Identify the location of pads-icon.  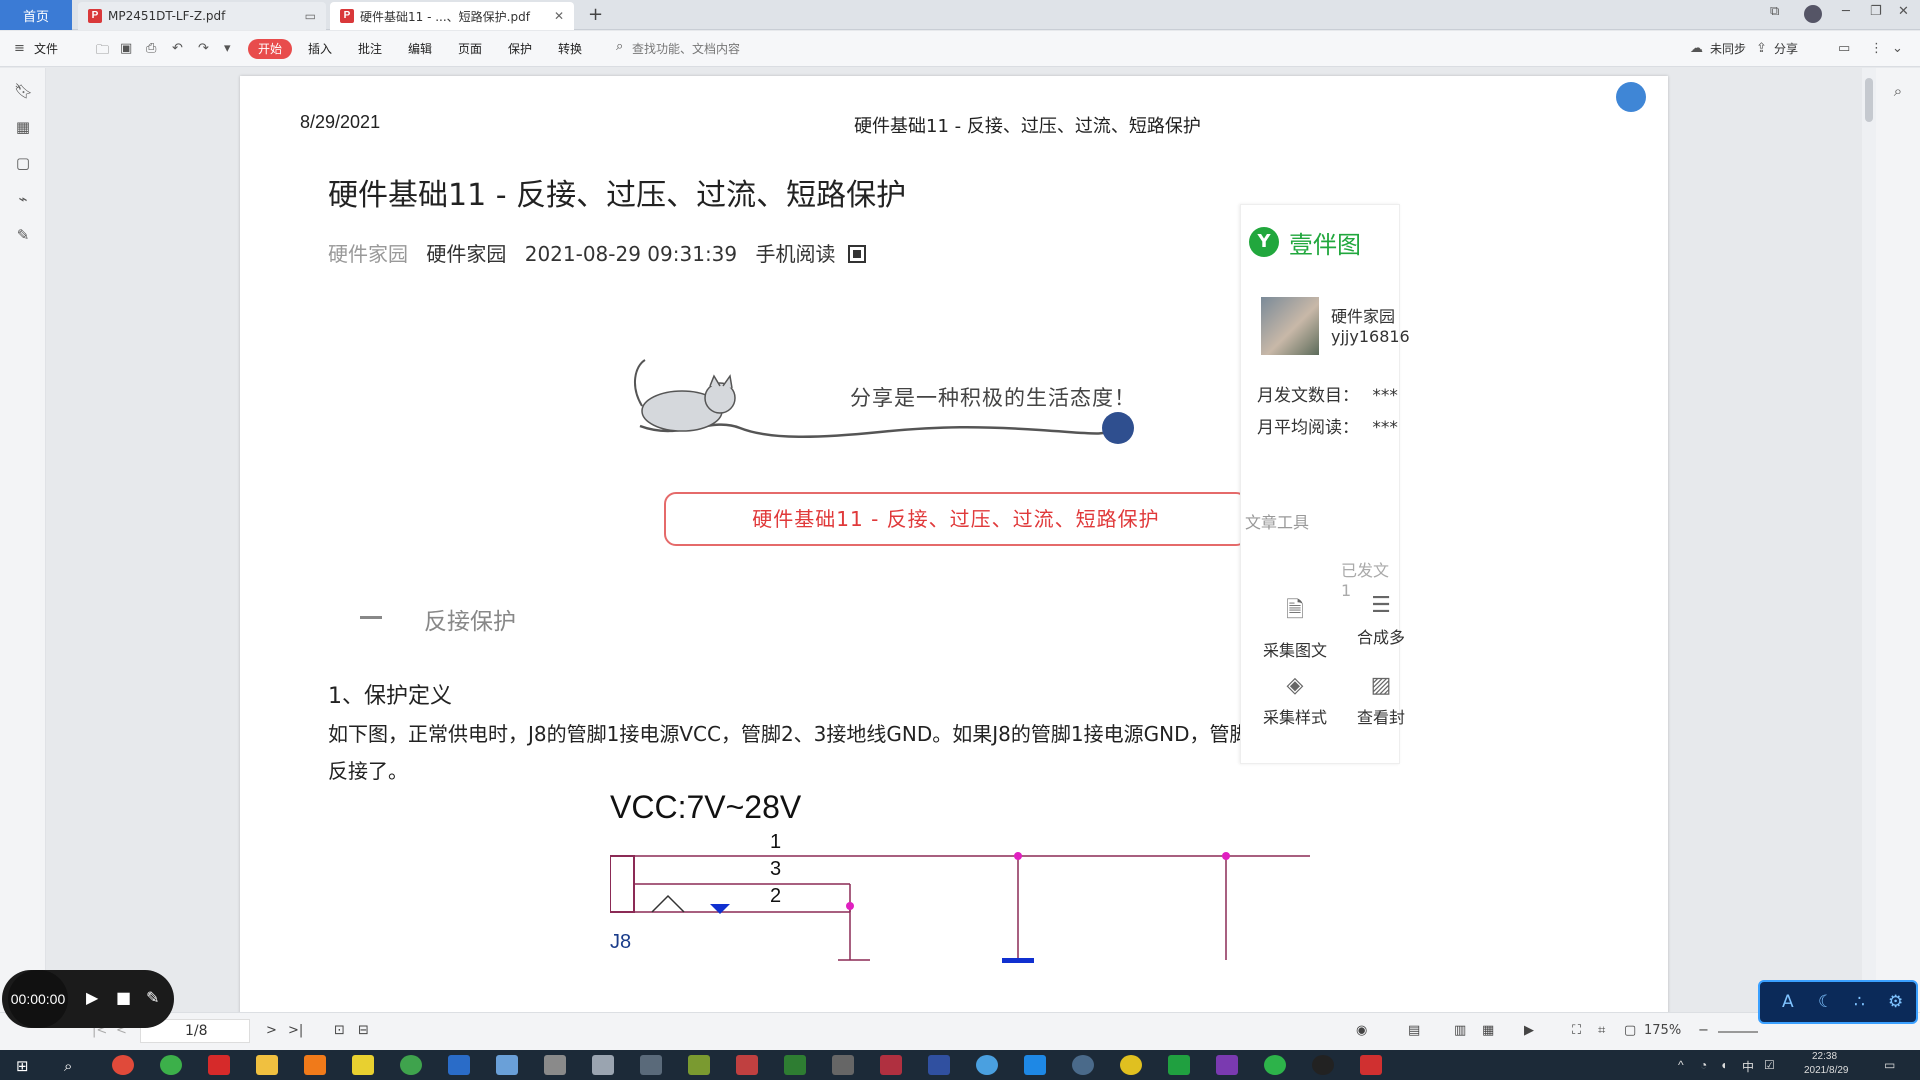
(699, 1065).